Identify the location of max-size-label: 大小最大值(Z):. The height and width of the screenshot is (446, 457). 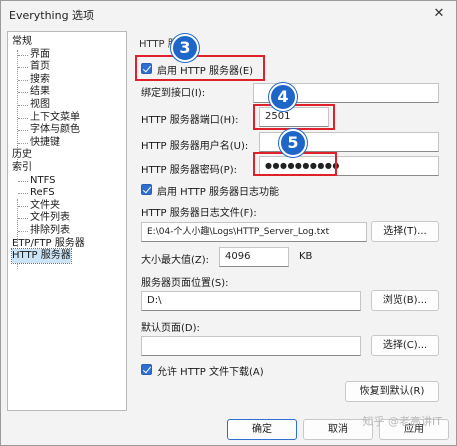
(175, 260).